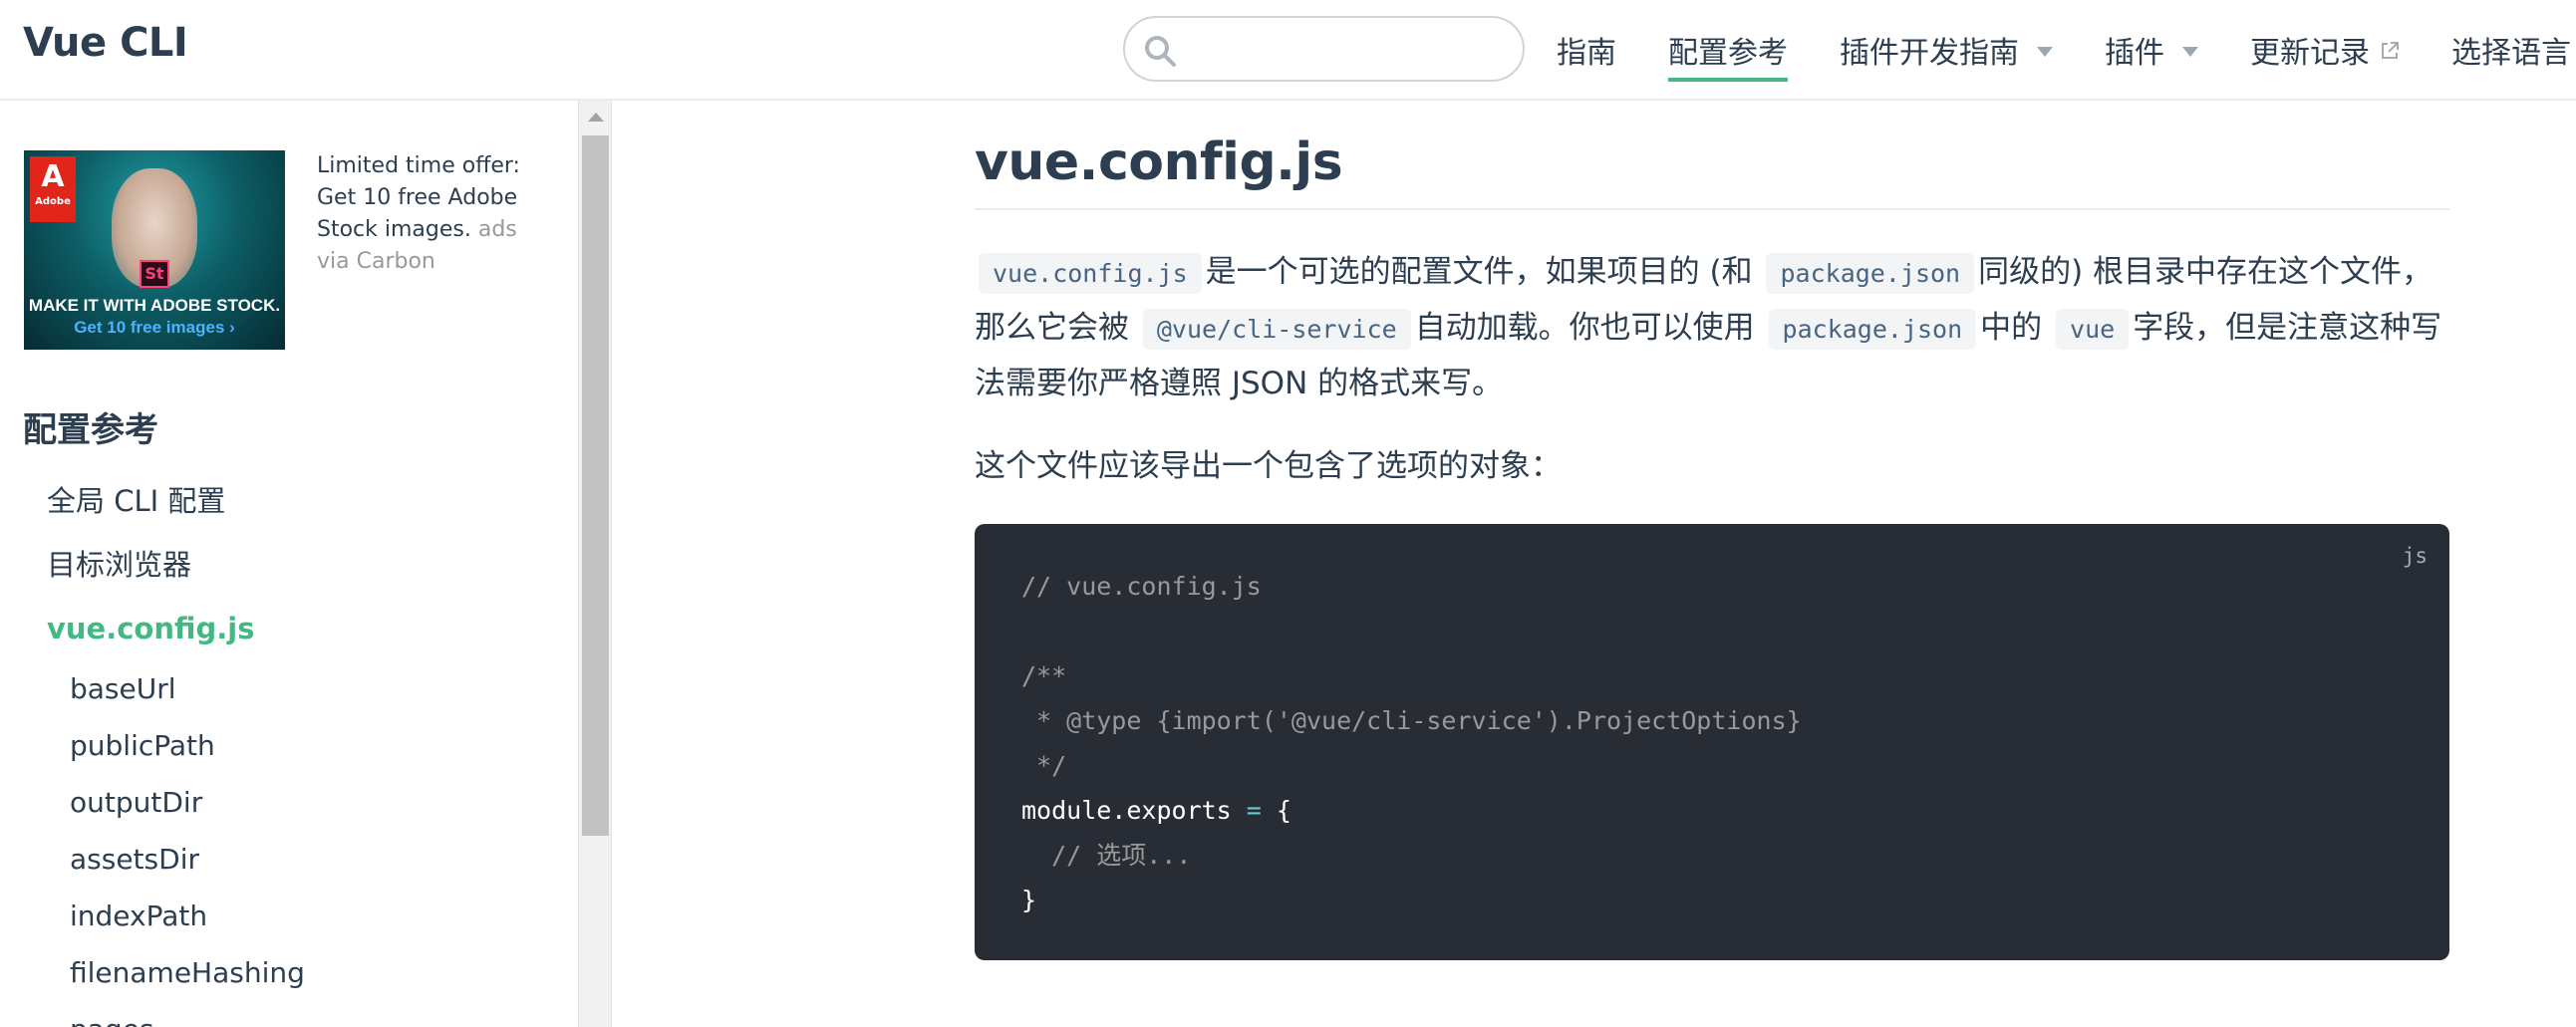 This screenshot has height=1027, width=2576. Describe the element at coordinates (596, 117) in the screenshot. I see `scroll-up-arrow-icon` at that location.